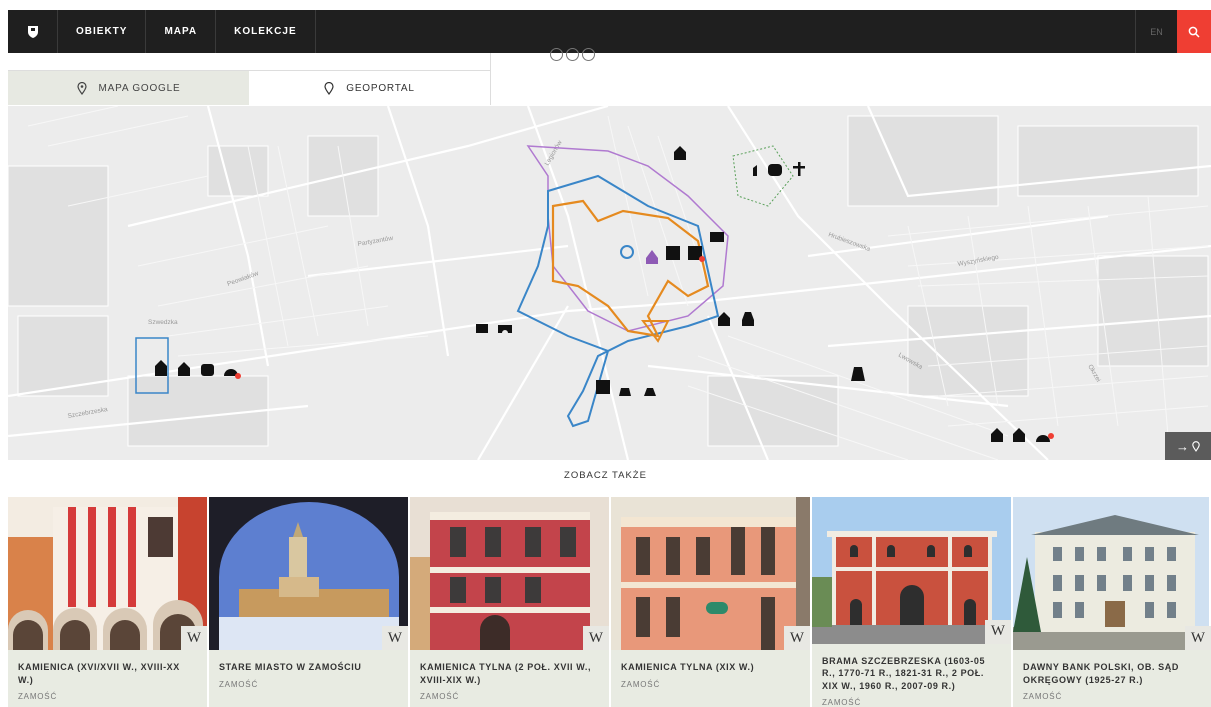  What do you see at coordinates (308, 667) in the screenshot?
I see `card-title: STARE MIASTO W ZAMOŚCIU` at bounding box center [308, 667].